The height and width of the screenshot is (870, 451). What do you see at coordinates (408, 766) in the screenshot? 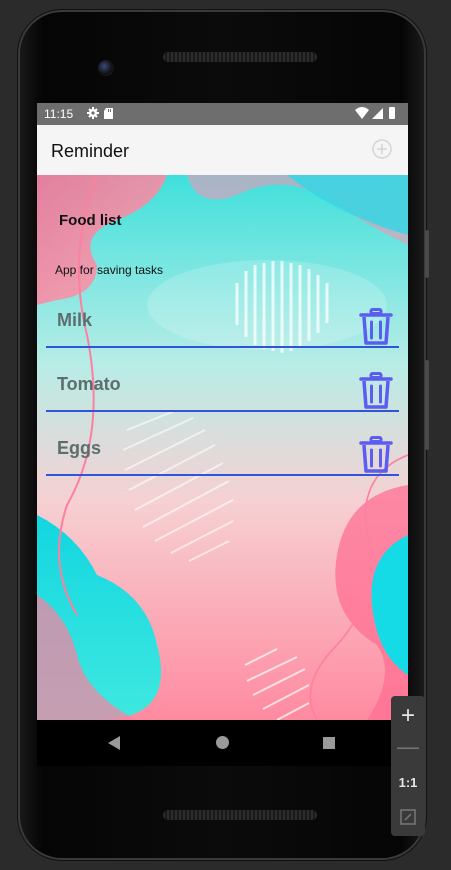
I see `emulator-zoom-controls: + — 1:1` at bounding box center [408, 766].